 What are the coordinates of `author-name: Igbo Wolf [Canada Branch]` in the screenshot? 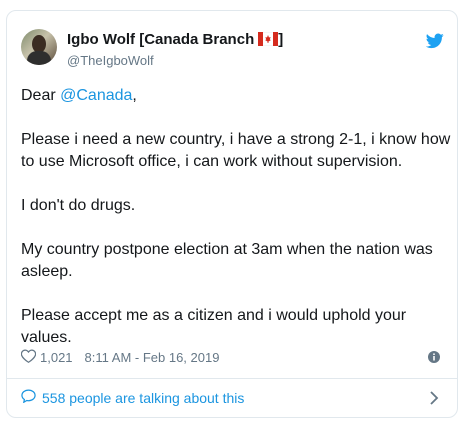 It's located at (175, 40).